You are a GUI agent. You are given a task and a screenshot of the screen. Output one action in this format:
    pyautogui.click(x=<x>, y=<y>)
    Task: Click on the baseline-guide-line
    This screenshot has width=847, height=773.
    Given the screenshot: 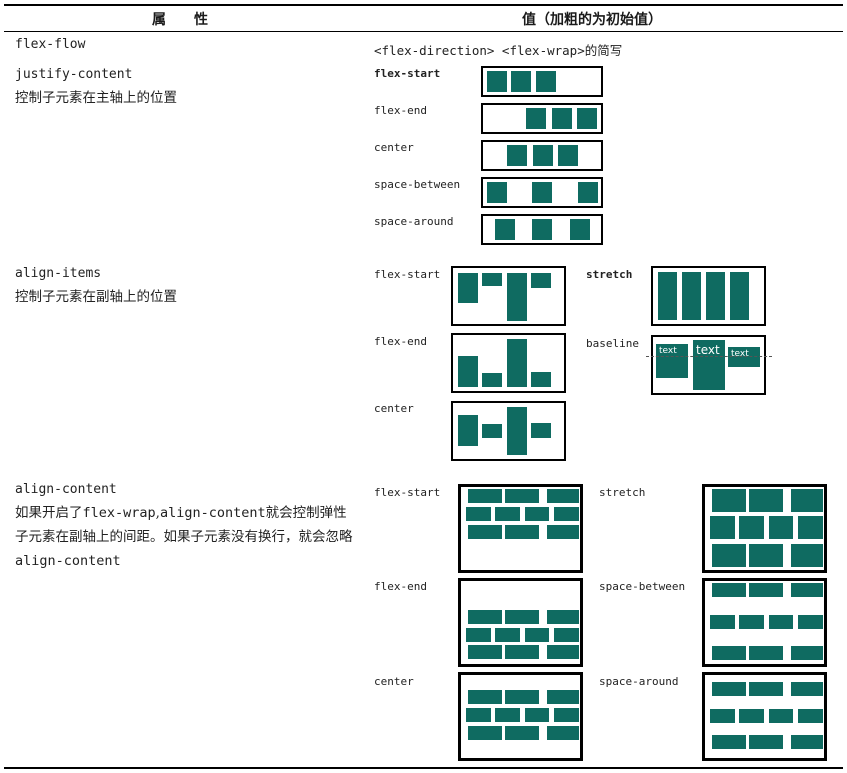 What is the action you would take?
    pyautogui.click(x=709, y=356)
    